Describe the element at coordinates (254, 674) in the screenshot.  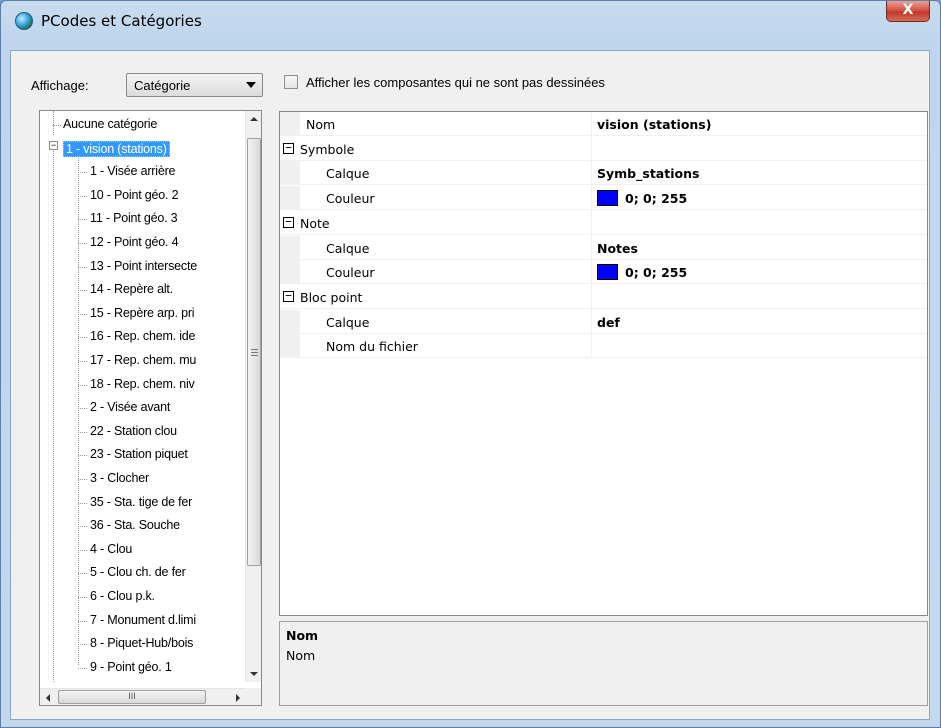
I see `scroll-down-icon` at that location.